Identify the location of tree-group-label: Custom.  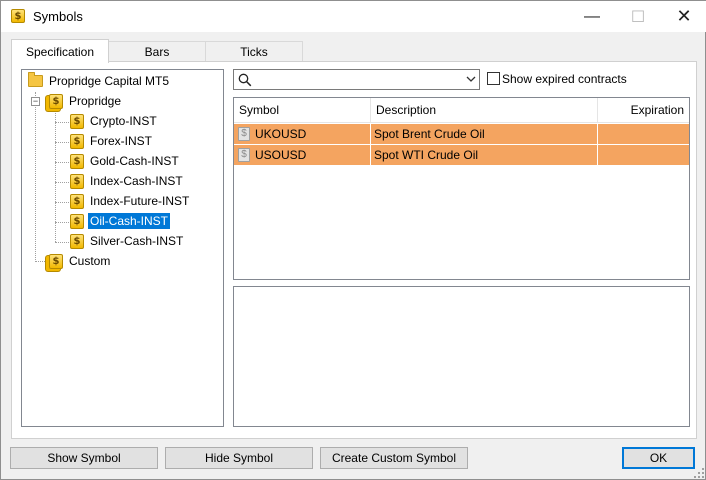
(90, 261).